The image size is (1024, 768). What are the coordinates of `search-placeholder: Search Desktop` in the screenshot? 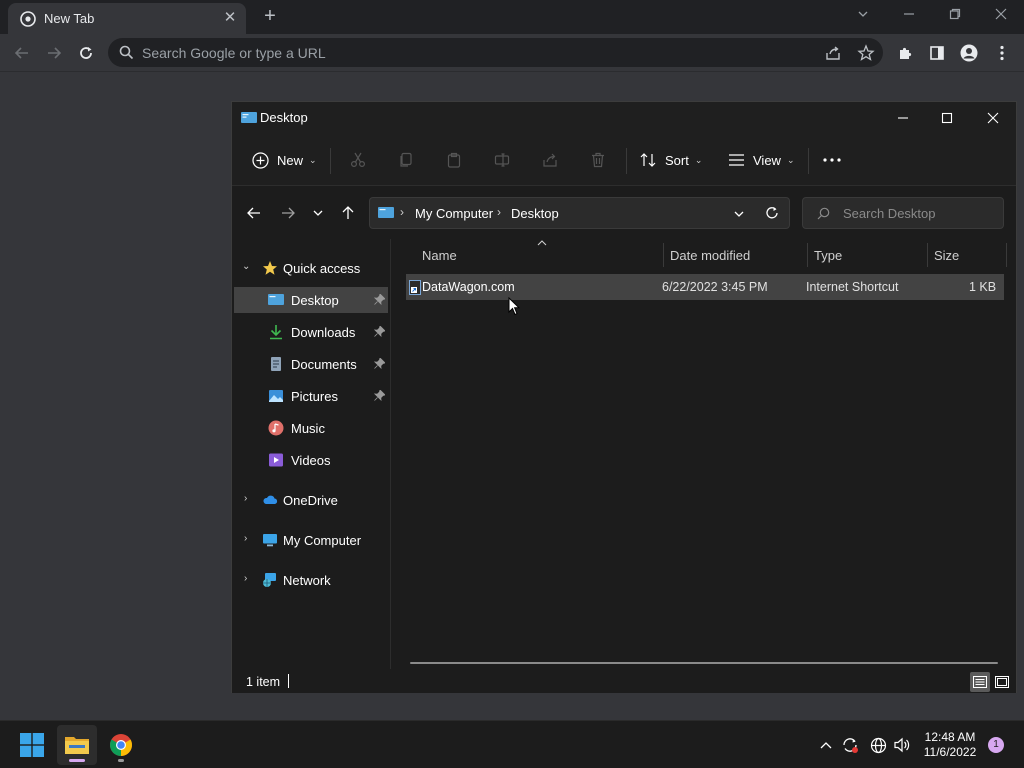 It's located at (889, 213).